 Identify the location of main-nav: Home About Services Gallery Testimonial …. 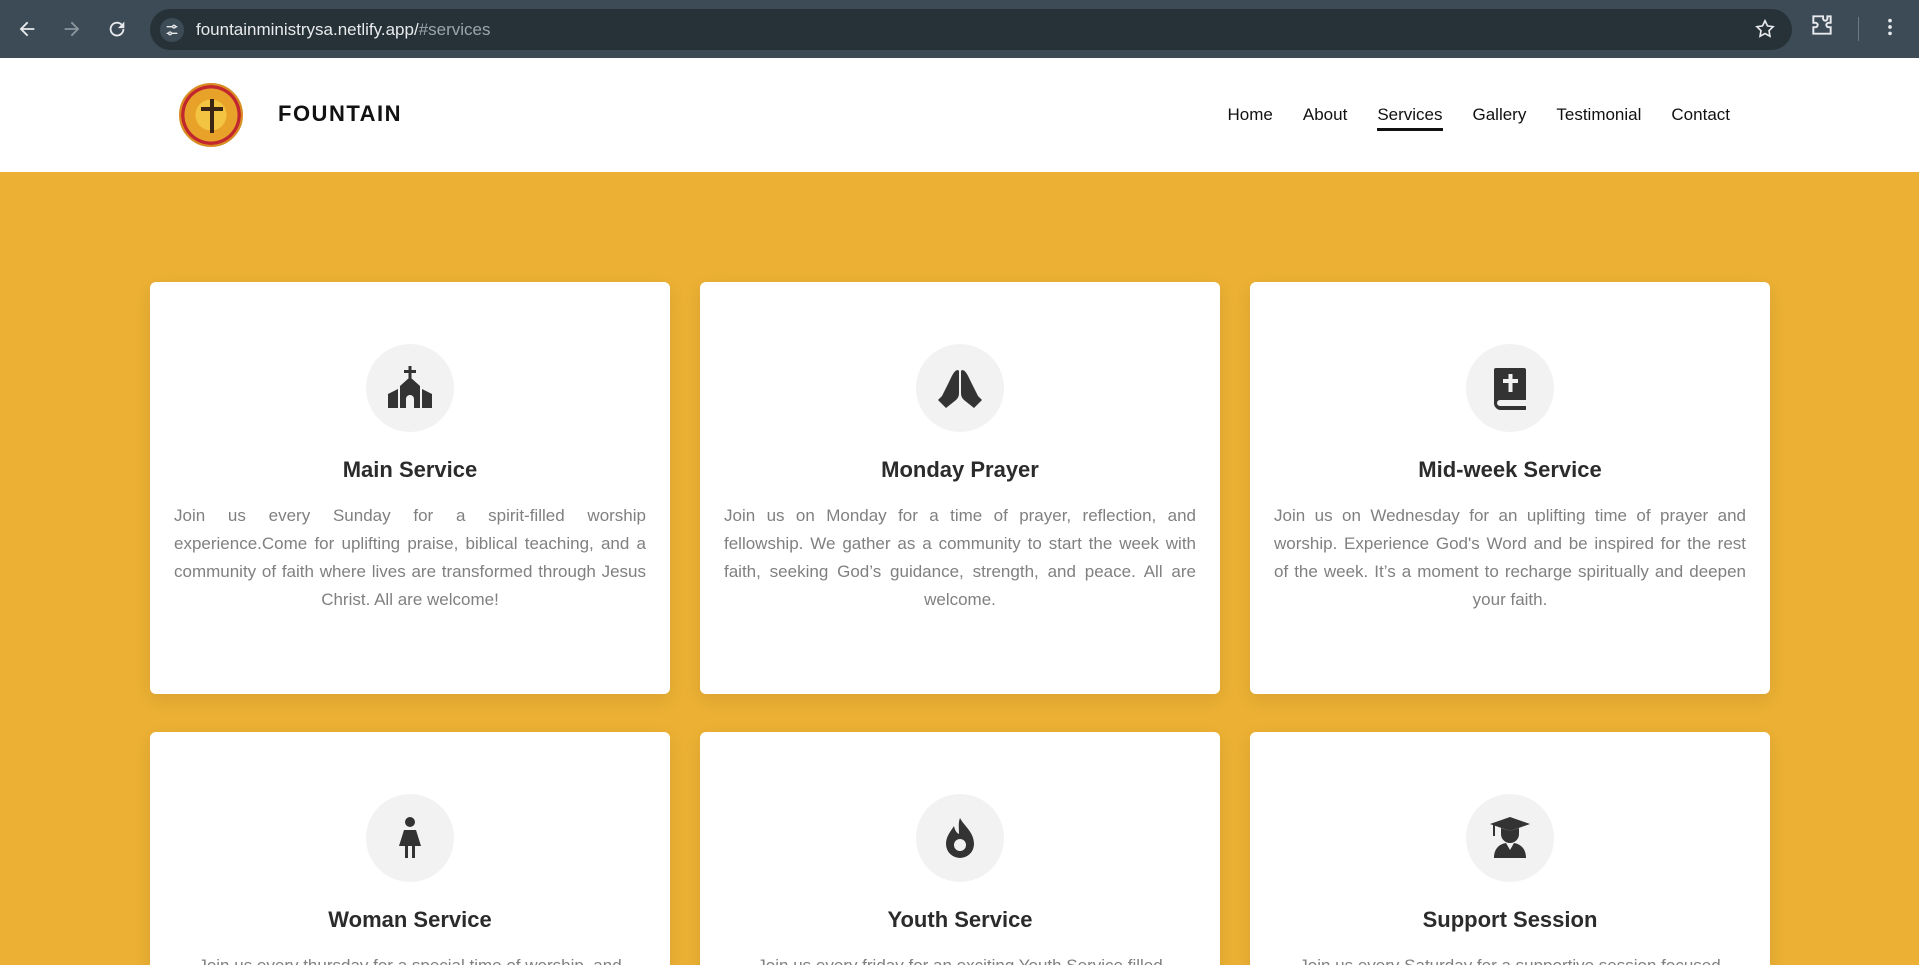
(1479, 118).